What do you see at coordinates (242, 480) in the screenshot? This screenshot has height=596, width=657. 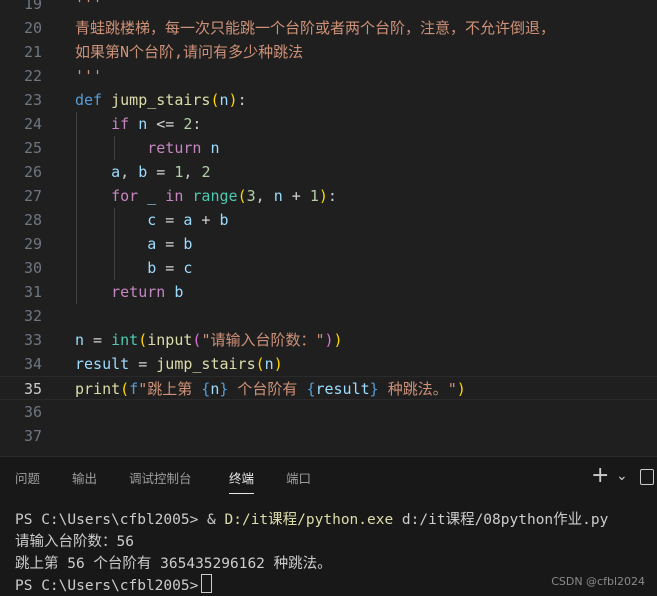 I see `tab-3: 终端` at bounding box center [242, 480].